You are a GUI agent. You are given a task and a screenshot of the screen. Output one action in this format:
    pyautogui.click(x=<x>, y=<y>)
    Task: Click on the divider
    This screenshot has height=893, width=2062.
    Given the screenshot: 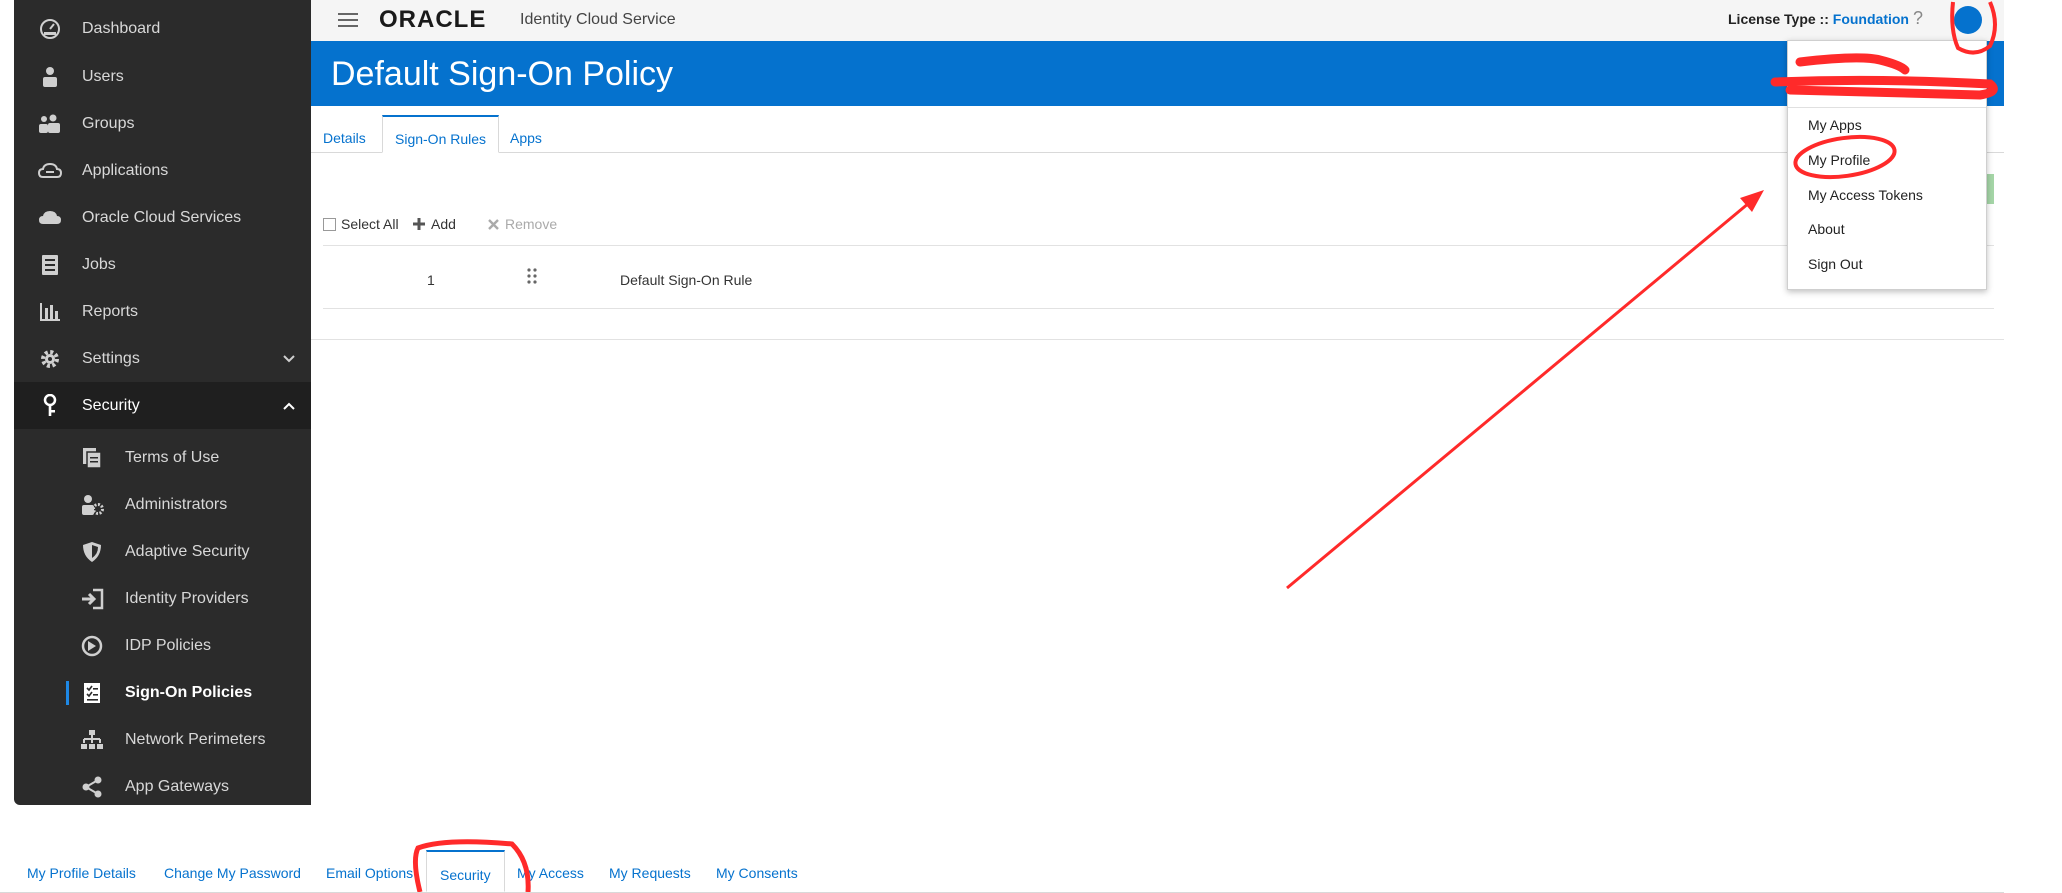 What is the action you would take?
    pyautogui.click(x=1157, y=339)
    